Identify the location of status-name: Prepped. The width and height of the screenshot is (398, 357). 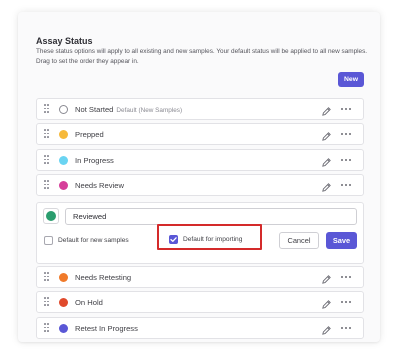
(89, 134).